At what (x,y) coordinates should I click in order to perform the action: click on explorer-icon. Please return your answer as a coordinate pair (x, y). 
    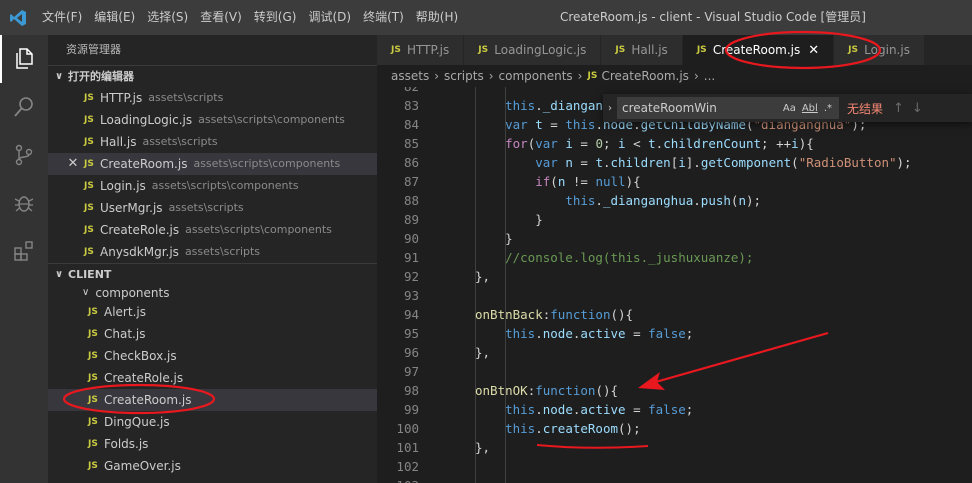
    Looking at the image, I should click on (24, 59).